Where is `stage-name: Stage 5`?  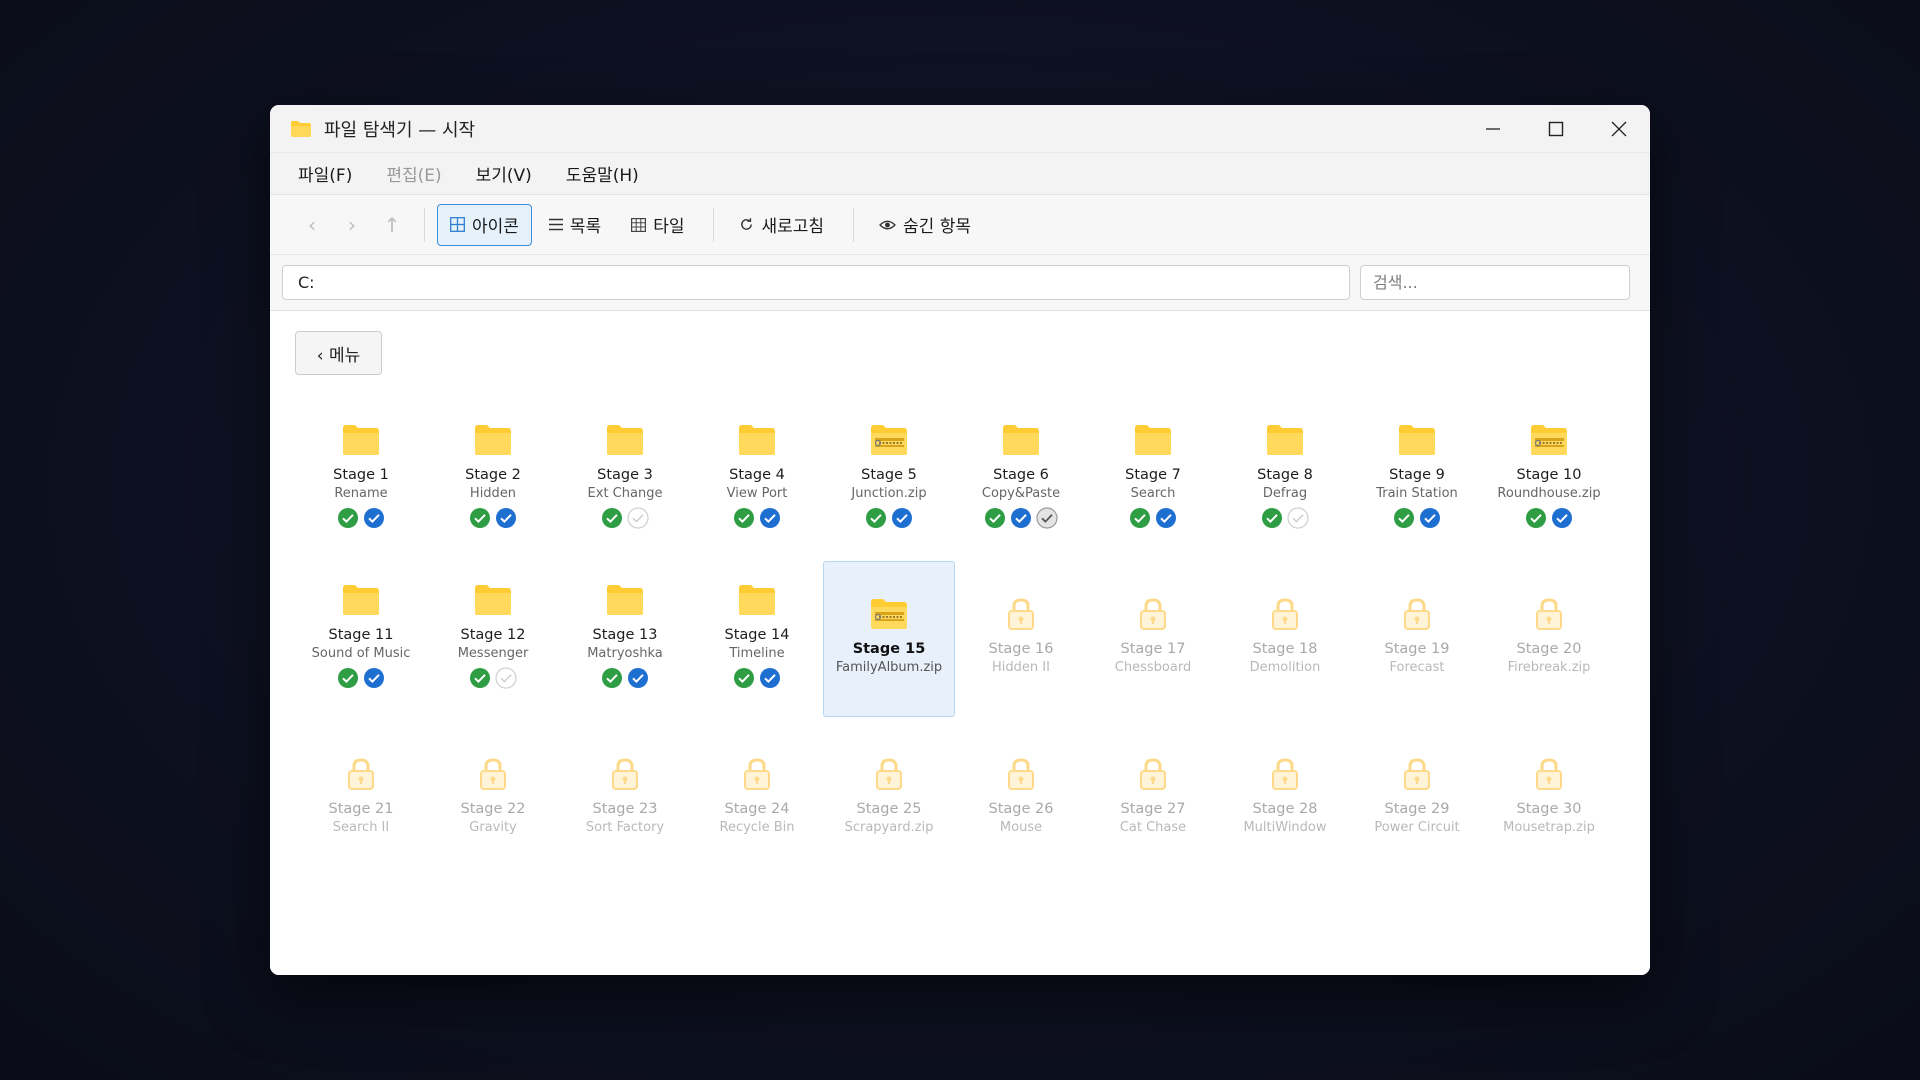 stage-name: Stage 5 is located at coordinates (889, 475).